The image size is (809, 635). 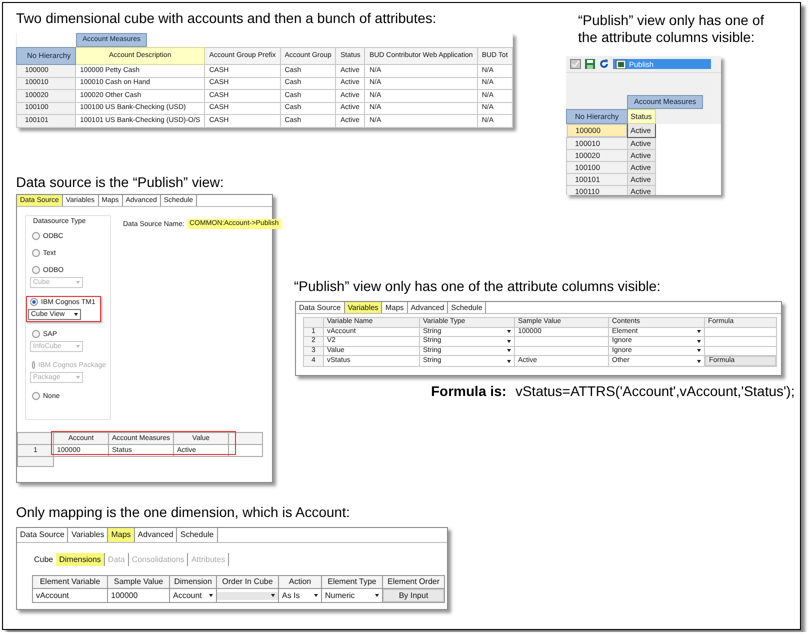 What do you see at coordinates (575, 64) in the screenshot?
I see `checkmark-icon` at bounding box center [575, 64].